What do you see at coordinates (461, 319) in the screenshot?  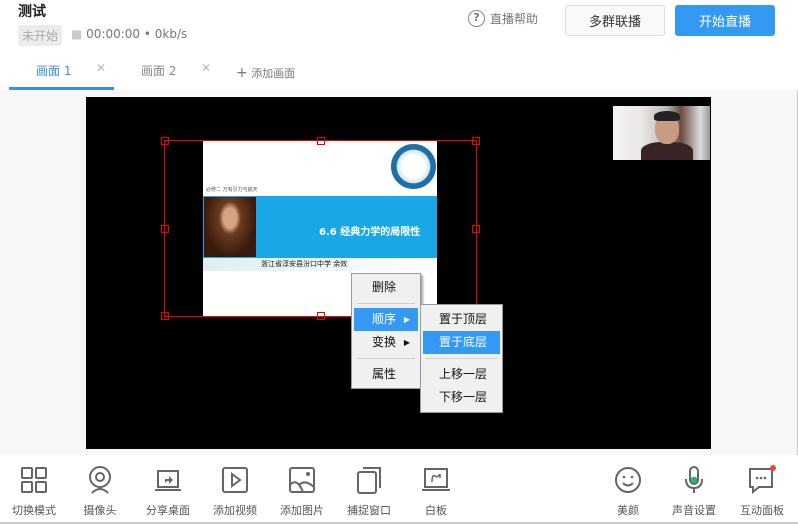 I see `menu-item-bring-to-front: 置于顶层` at bounding box center [461, 319].